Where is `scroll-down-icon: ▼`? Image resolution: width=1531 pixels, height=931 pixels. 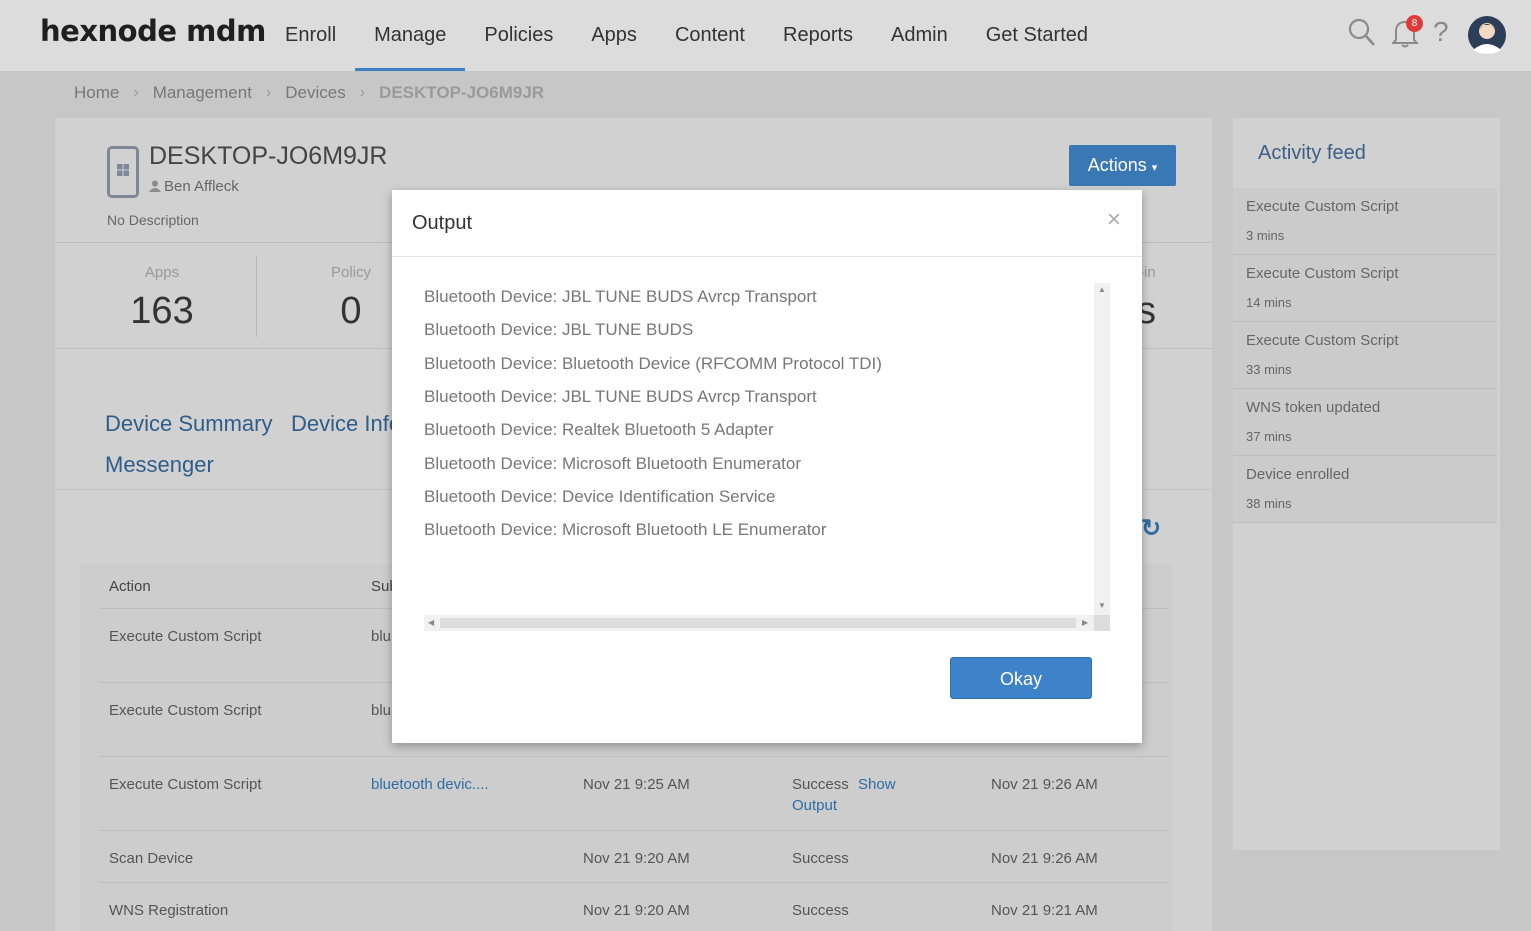 scroll-down-icon: ▼ is located at coordinates (1102, 605).